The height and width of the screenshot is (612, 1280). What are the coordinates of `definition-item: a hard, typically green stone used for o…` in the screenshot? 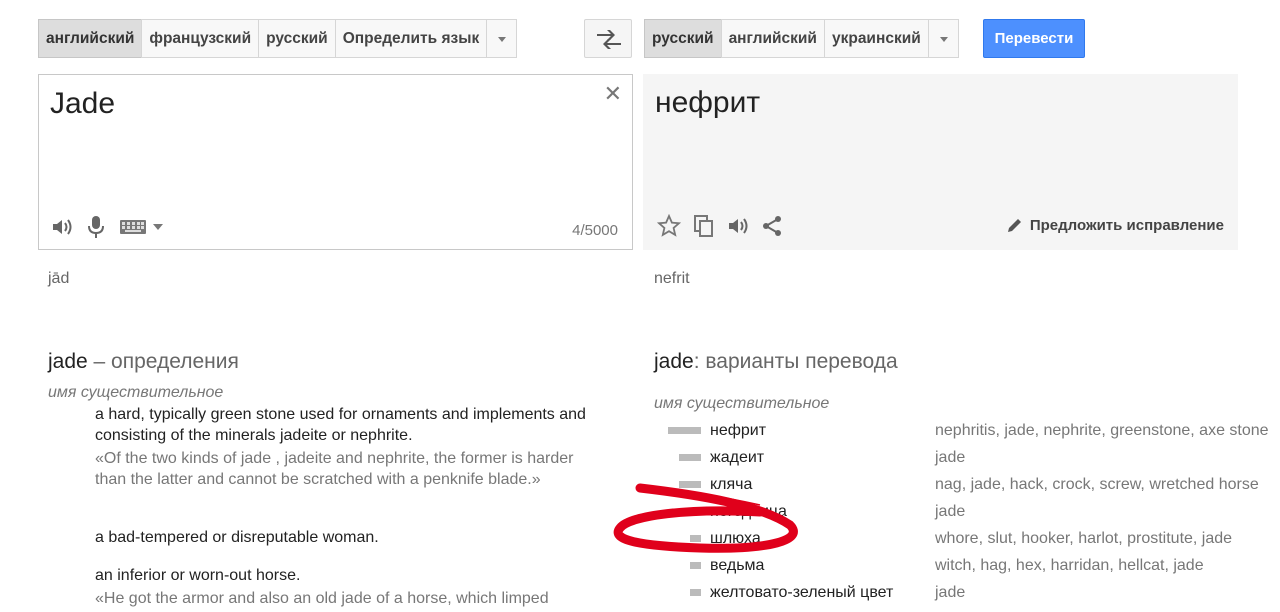 It's located at (340, 425).